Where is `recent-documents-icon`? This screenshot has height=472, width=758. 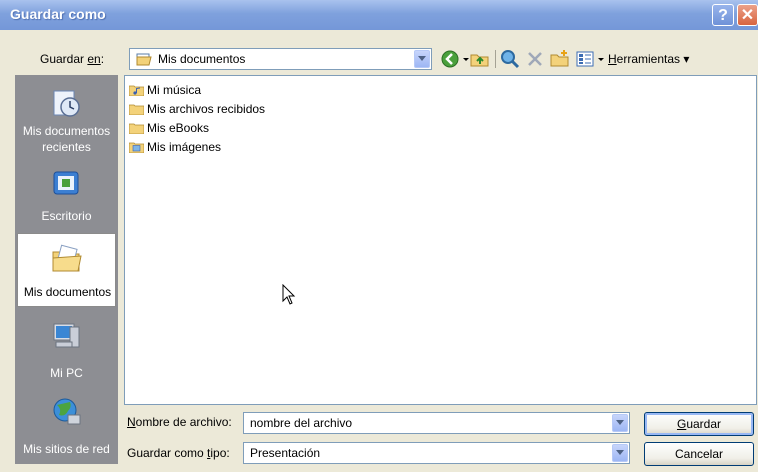 recent-documents-icon is located at coordinates (66, 103).